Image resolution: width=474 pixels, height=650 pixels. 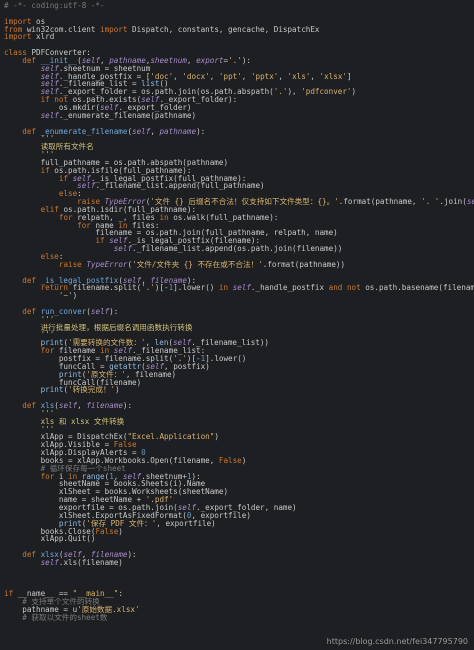 I want to click on code-line: # -*- coding:utf-8 -*-, so click(x=239, y=6).